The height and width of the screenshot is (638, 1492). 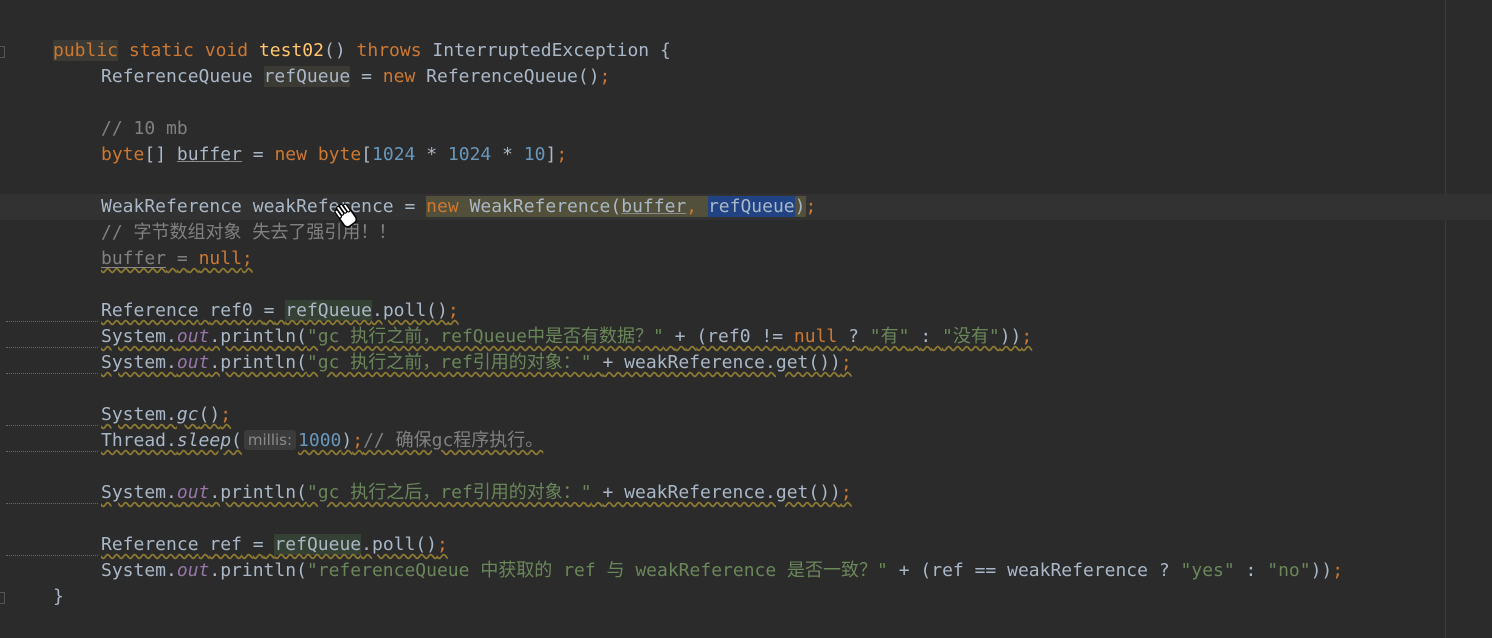 What do you see at coordinates (545, 206) in the screenshot?
I see `constructor-call: WeakReference(` at bounding box center [545, 206].